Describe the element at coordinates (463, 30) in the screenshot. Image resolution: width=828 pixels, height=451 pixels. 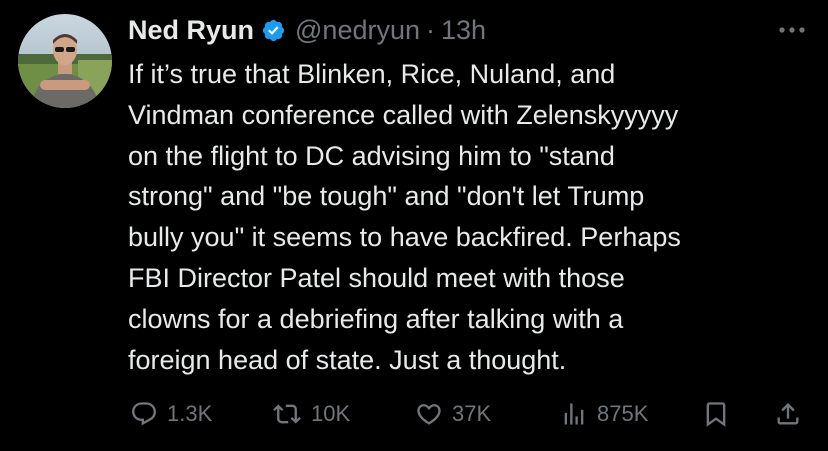
I see `timestamp: 13h` at that location.